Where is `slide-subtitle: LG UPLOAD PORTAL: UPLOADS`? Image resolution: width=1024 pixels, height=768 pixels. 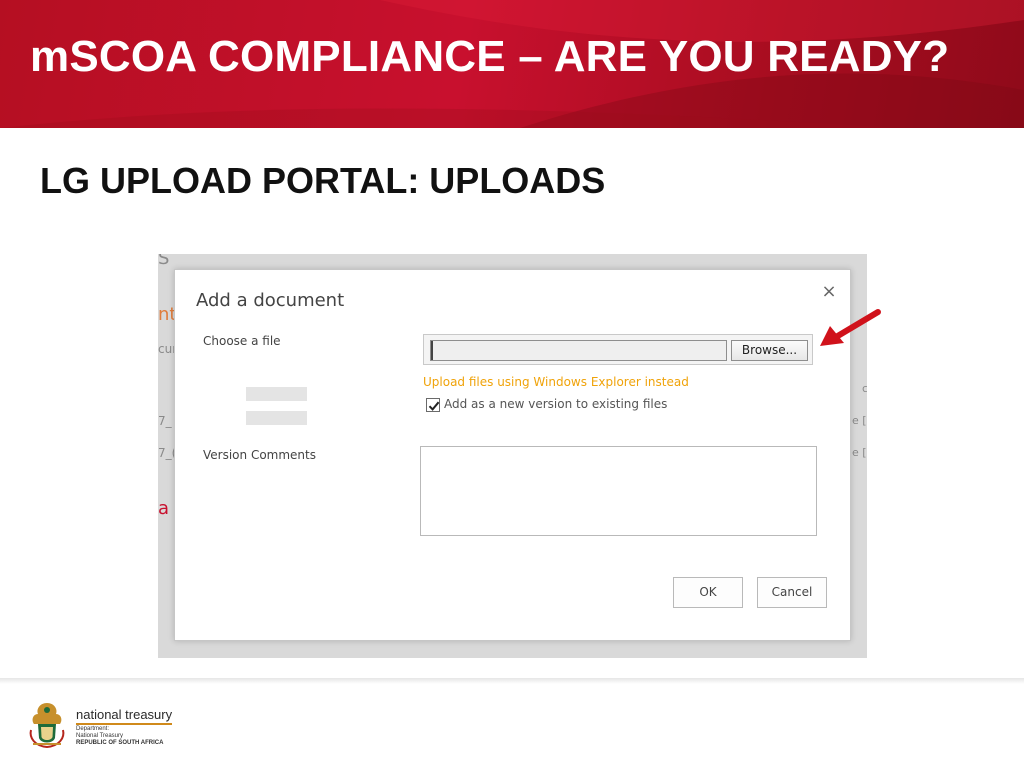
slide-subtitle: LG UPLOAD PORTAL: UPLOADS is located at coordinates (323, 180).